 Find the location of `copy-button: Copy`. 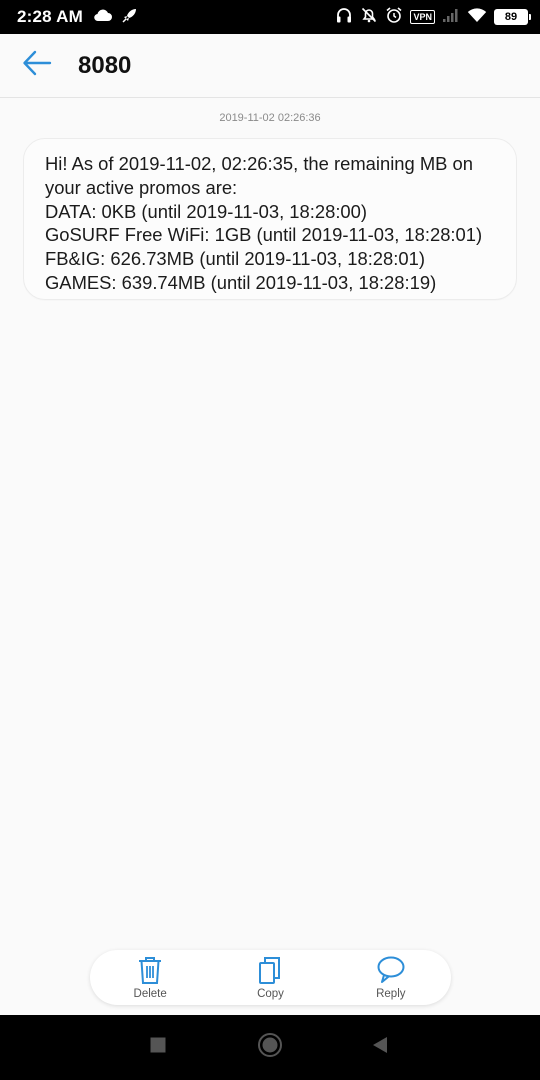

copy-button: Copy is located at coordinates (270, 977).